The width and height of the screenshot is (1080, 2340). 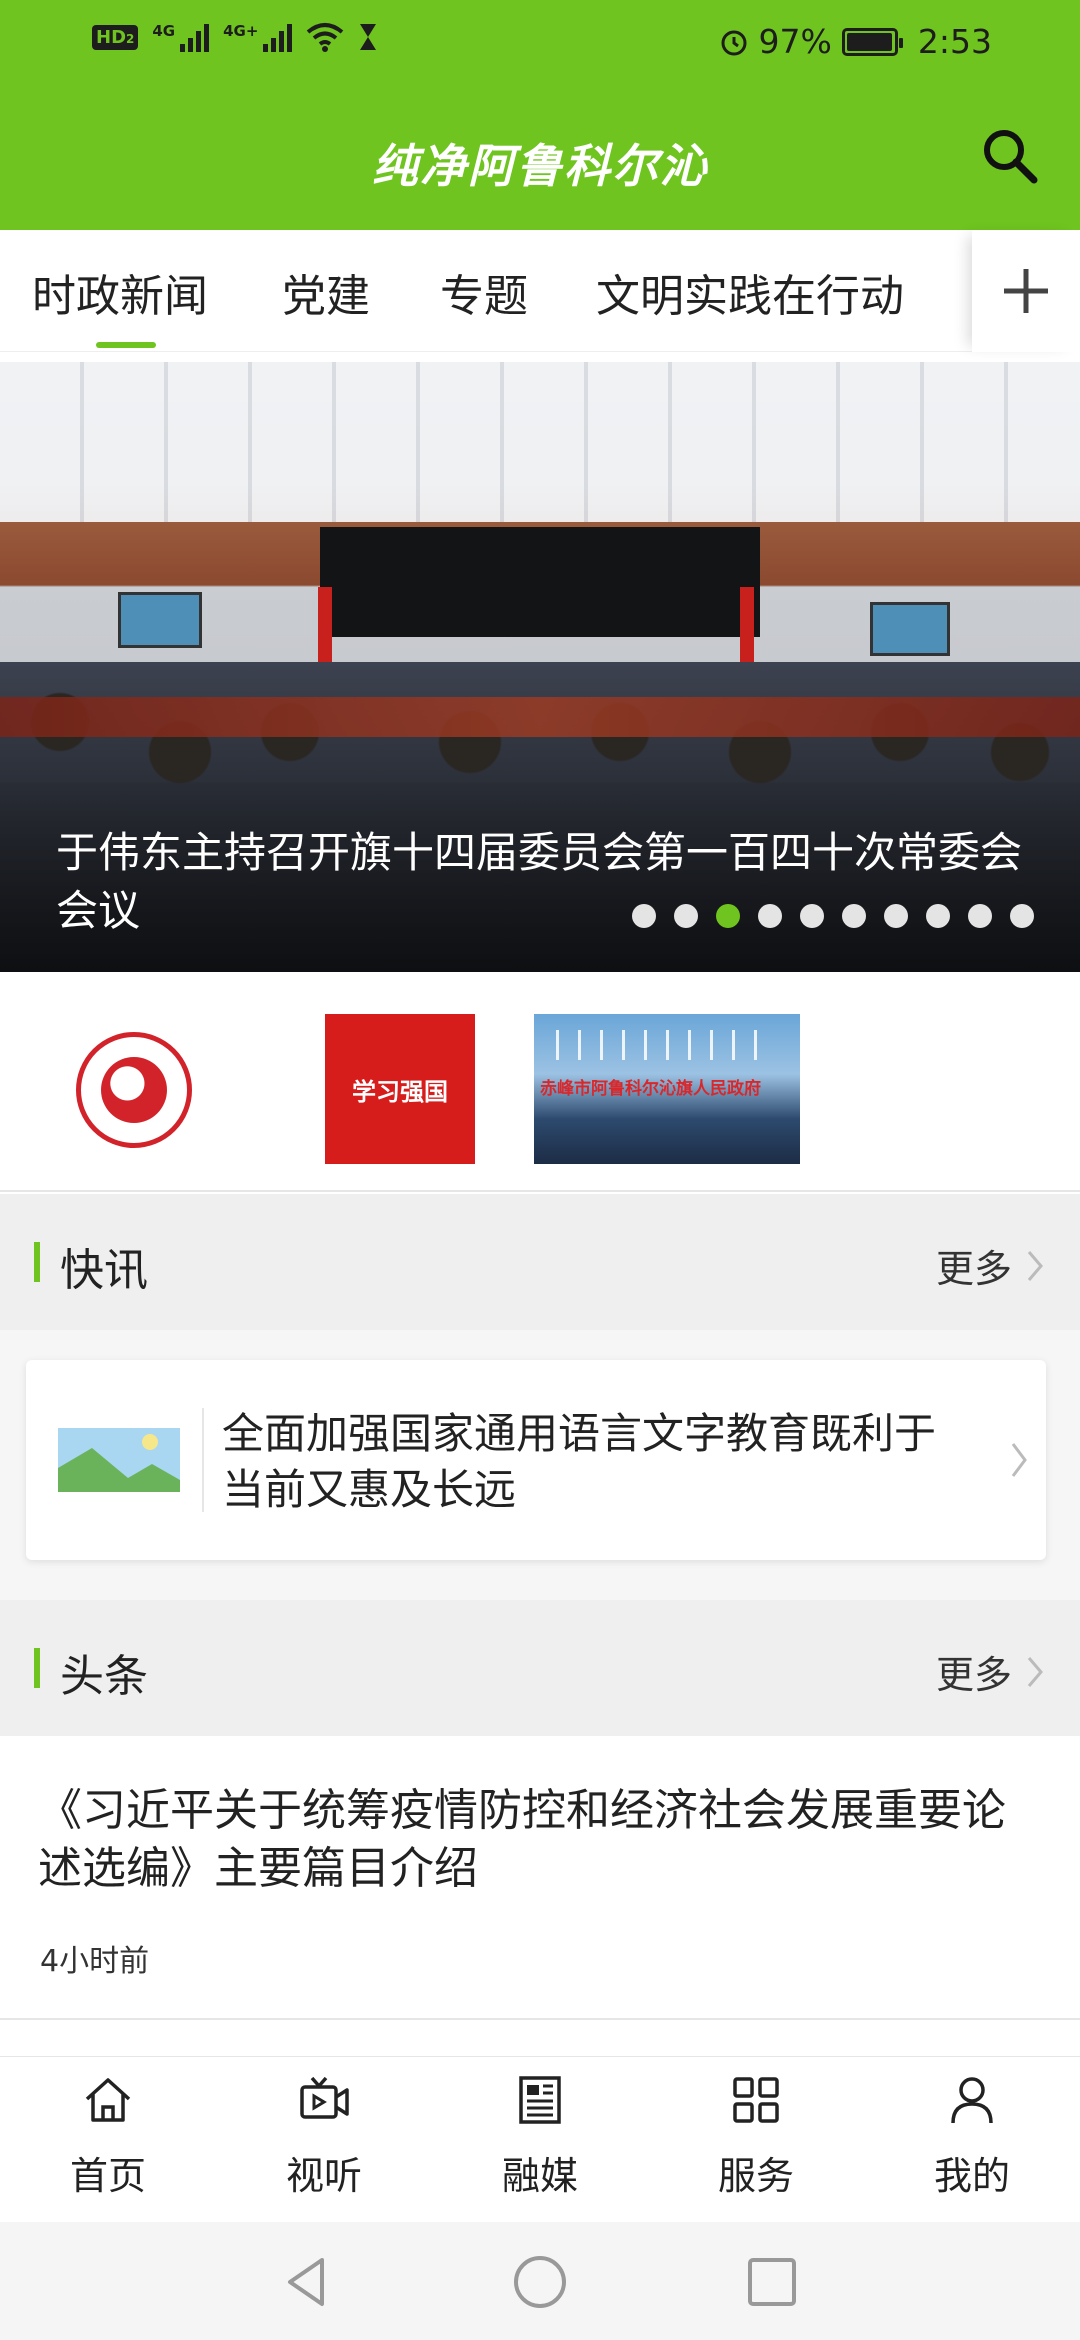 What do you see at coordinates (258, 37) in the screenshot?
I see `signal-icon: 4G+` at bounding box center [258, 37].